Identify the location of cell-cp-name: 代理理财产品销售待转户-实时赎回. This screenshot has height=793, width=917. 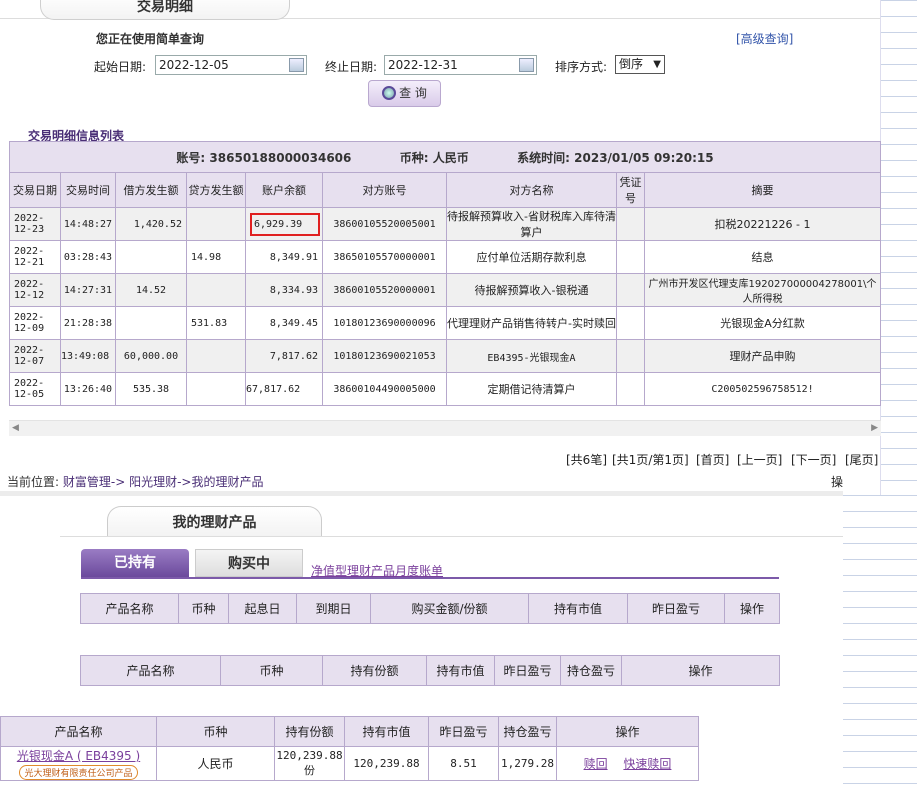
(531, 323).